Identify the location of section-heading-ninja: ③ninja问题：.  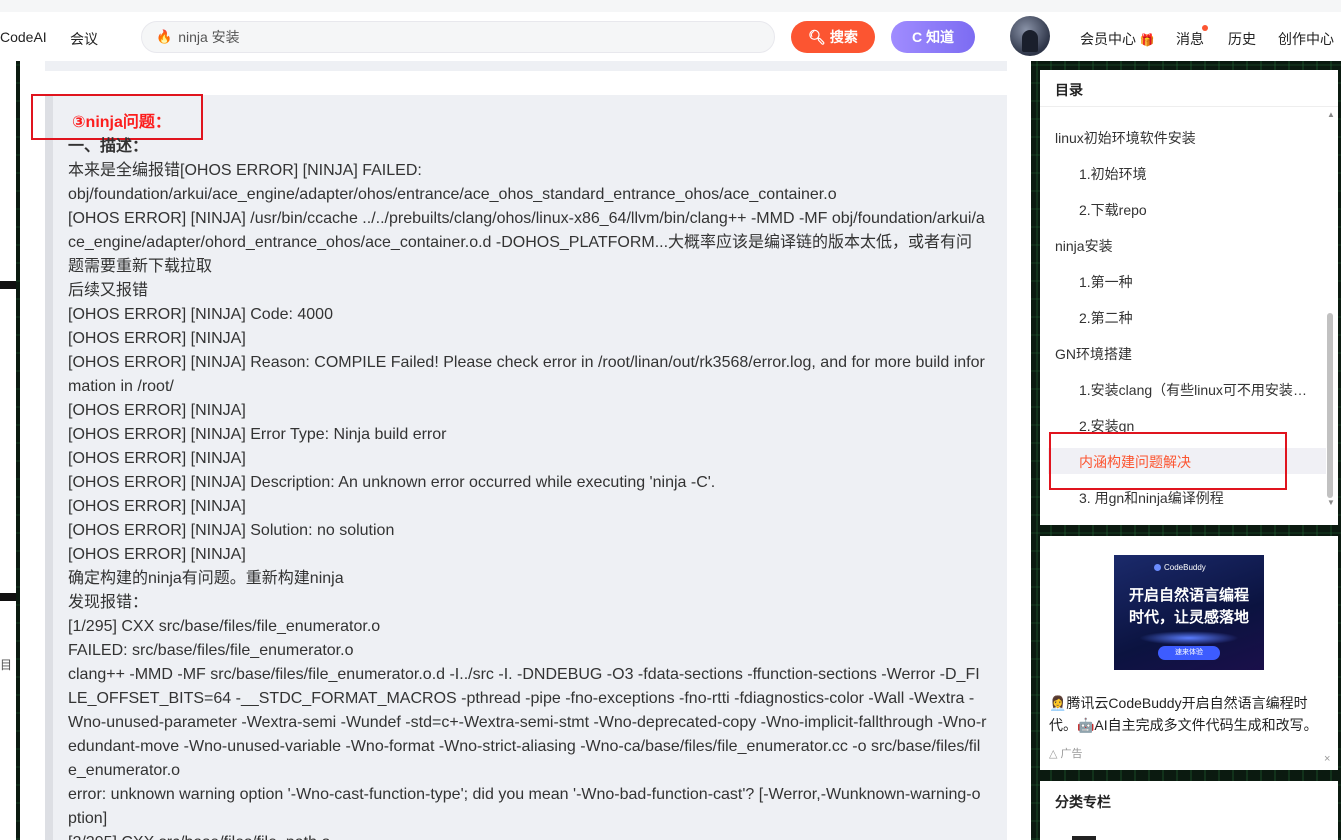
(121, 122).